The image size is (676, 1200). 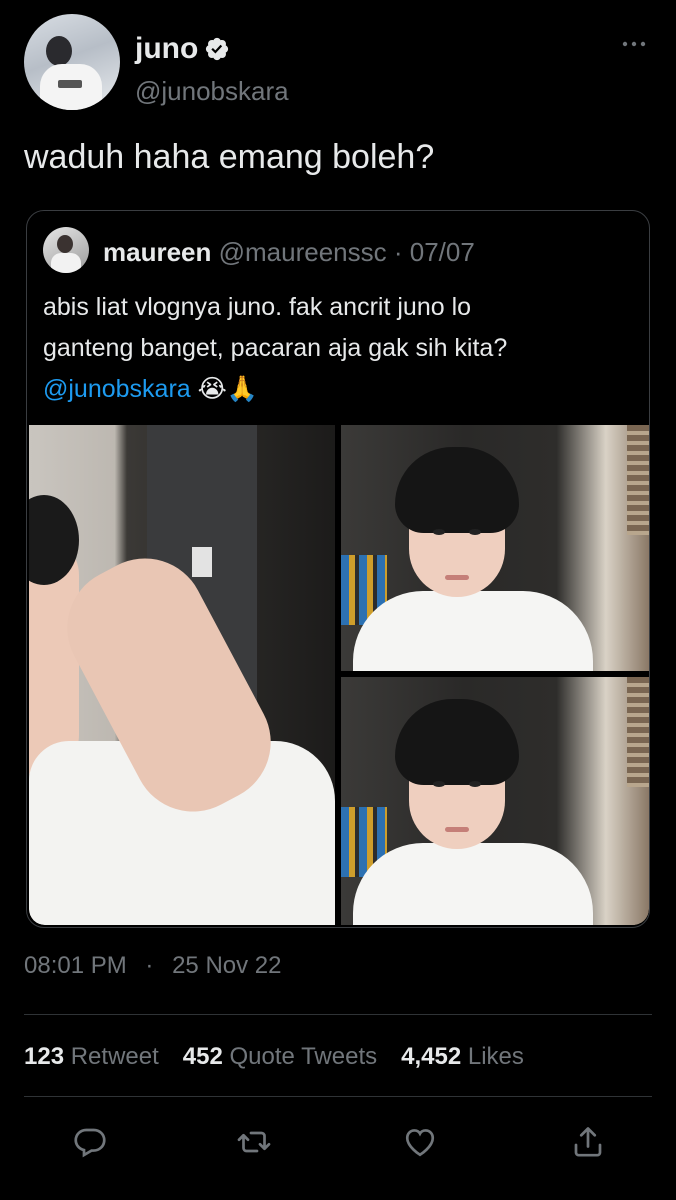 What do you see at coordinates (65, 244) in the screenshot?
I see `quoted-avatar-head` at bounding box center [65, 244].